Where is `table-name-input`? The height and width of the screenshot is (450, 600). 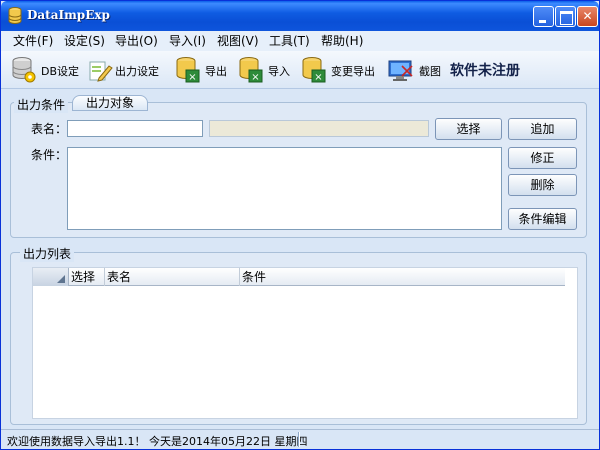 table-name-input is located at coordinates (135, 128).